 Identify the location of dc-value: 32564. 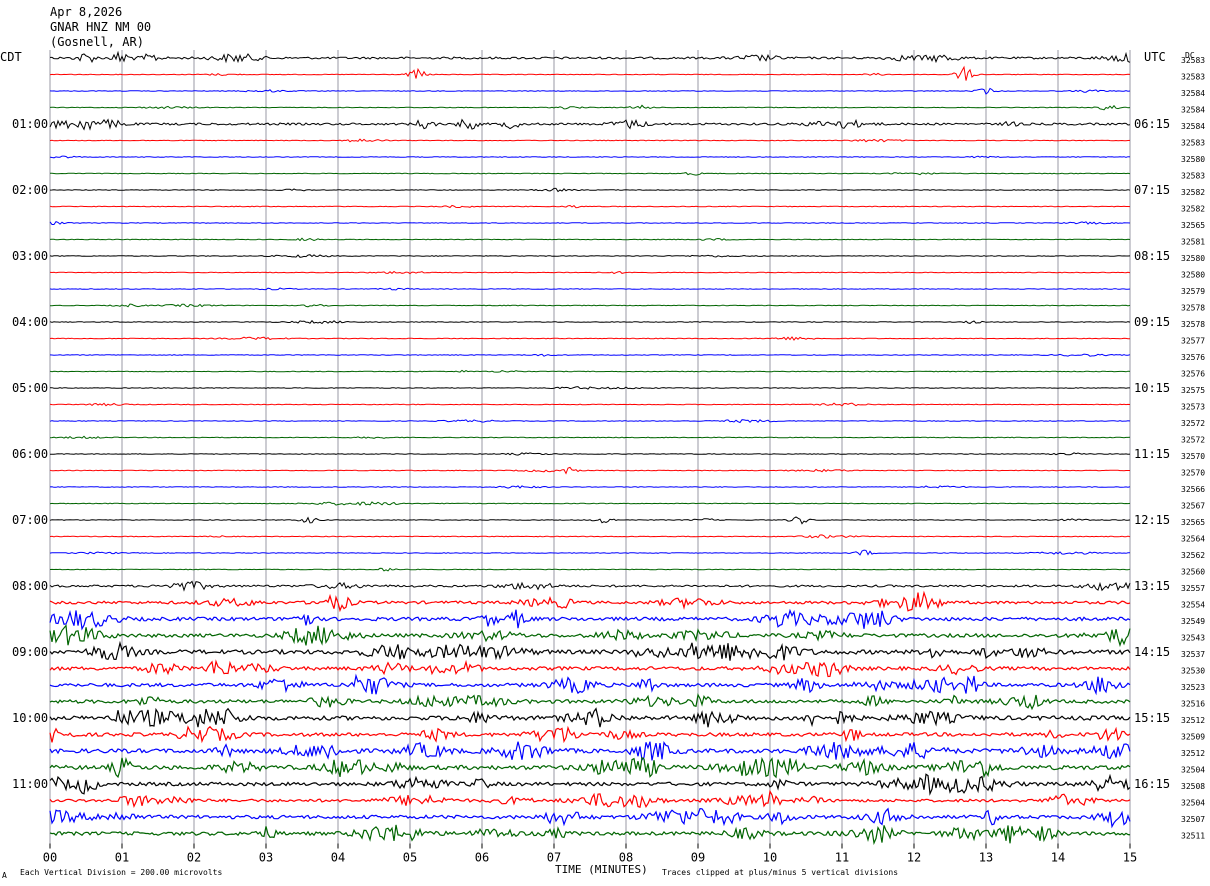
(1193, 539).